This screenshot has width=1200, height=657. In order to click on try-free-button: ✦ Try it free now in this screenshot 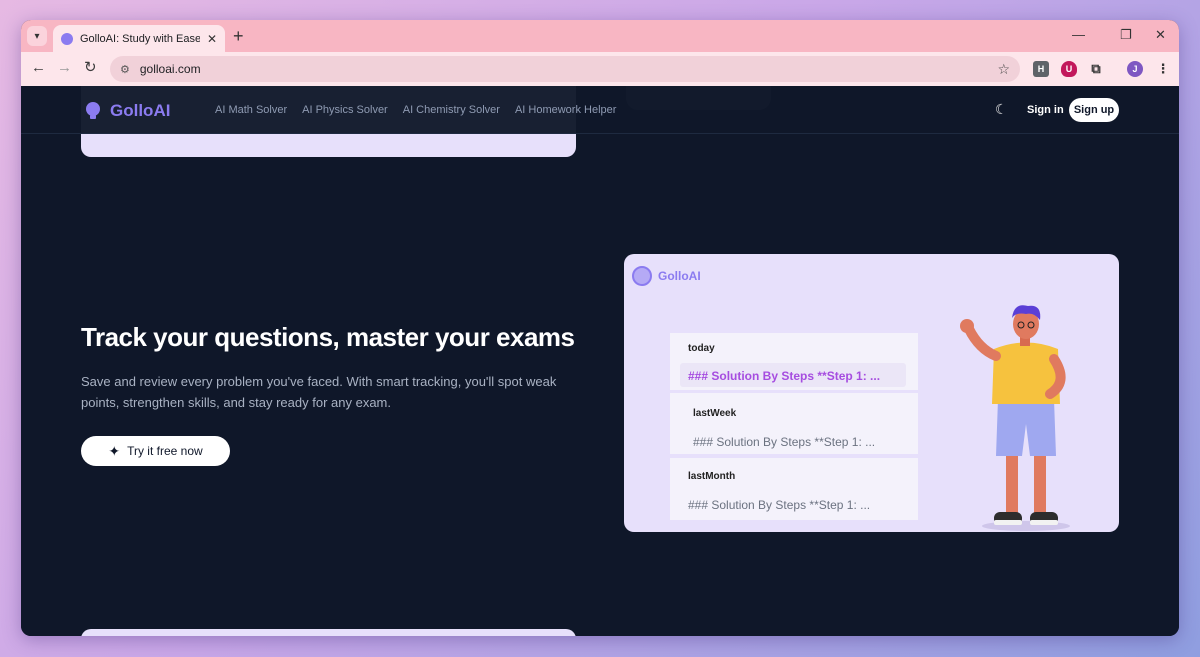, I will do `click(155, 451)`.